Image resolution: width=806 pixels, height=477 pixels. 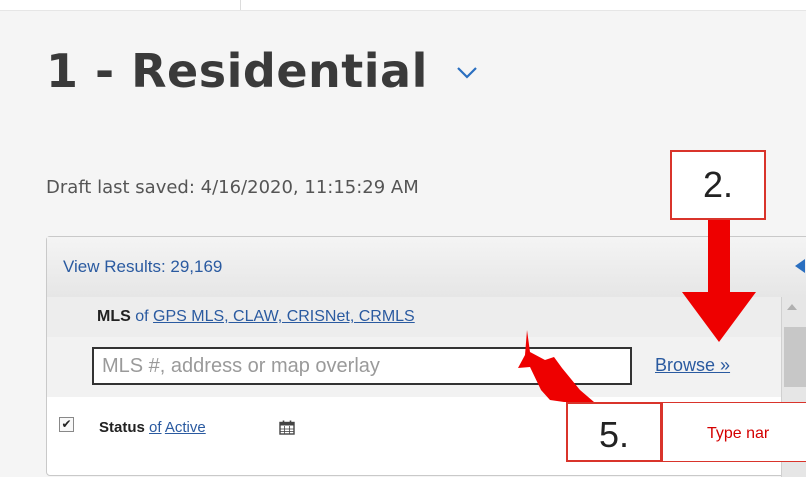 I want to click on calendar-icon, so click(x=287, y=427).